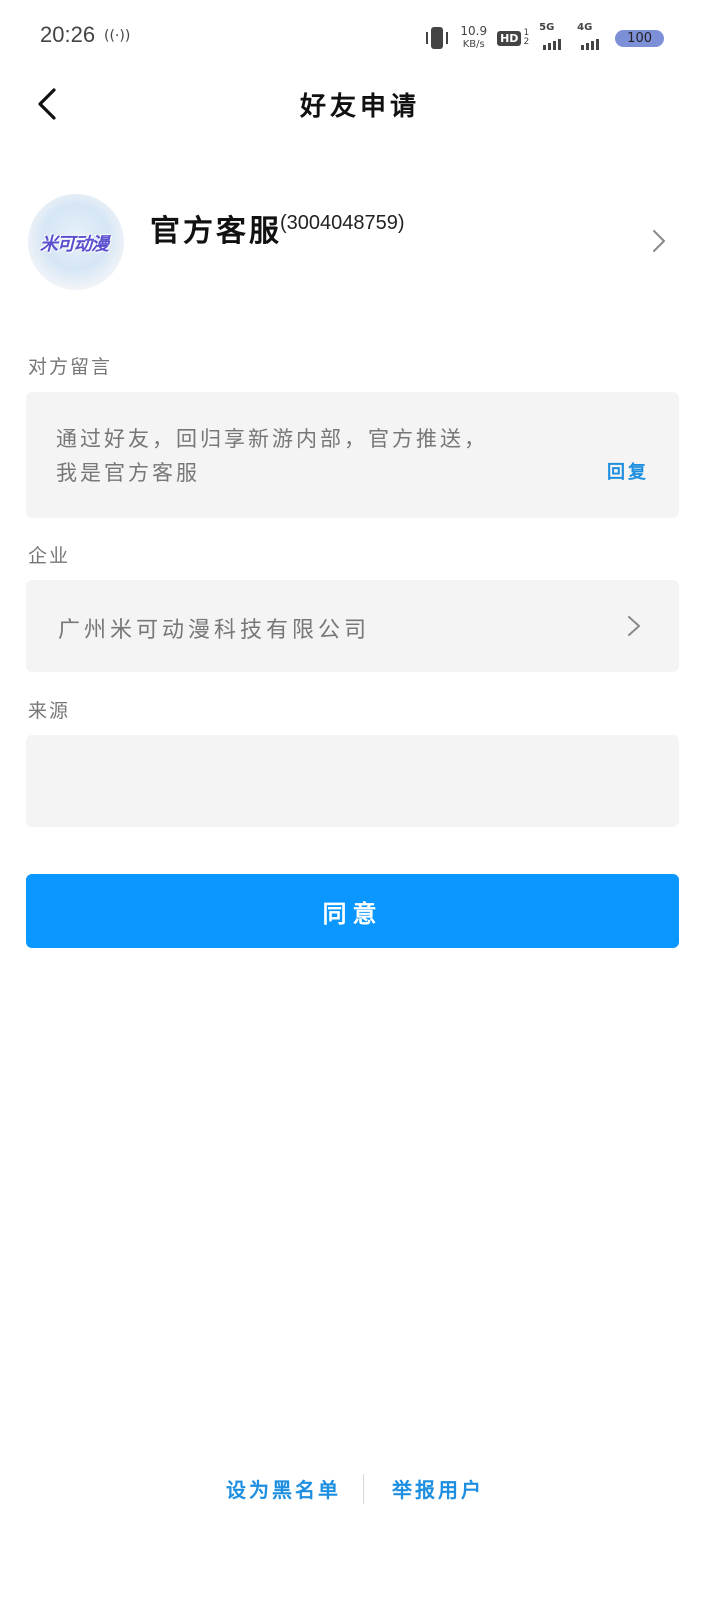 The image size is (720, 1600). I want to click on battery-icon: 100, so click(639, 38).